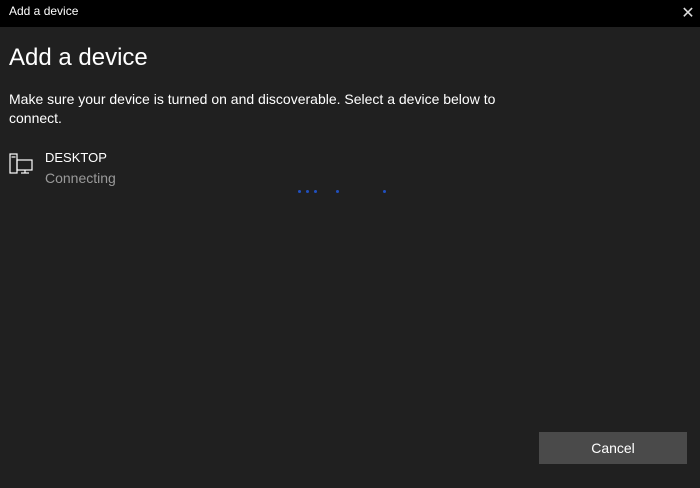  I want to click on window-title: Add a device, so click(44, 11).